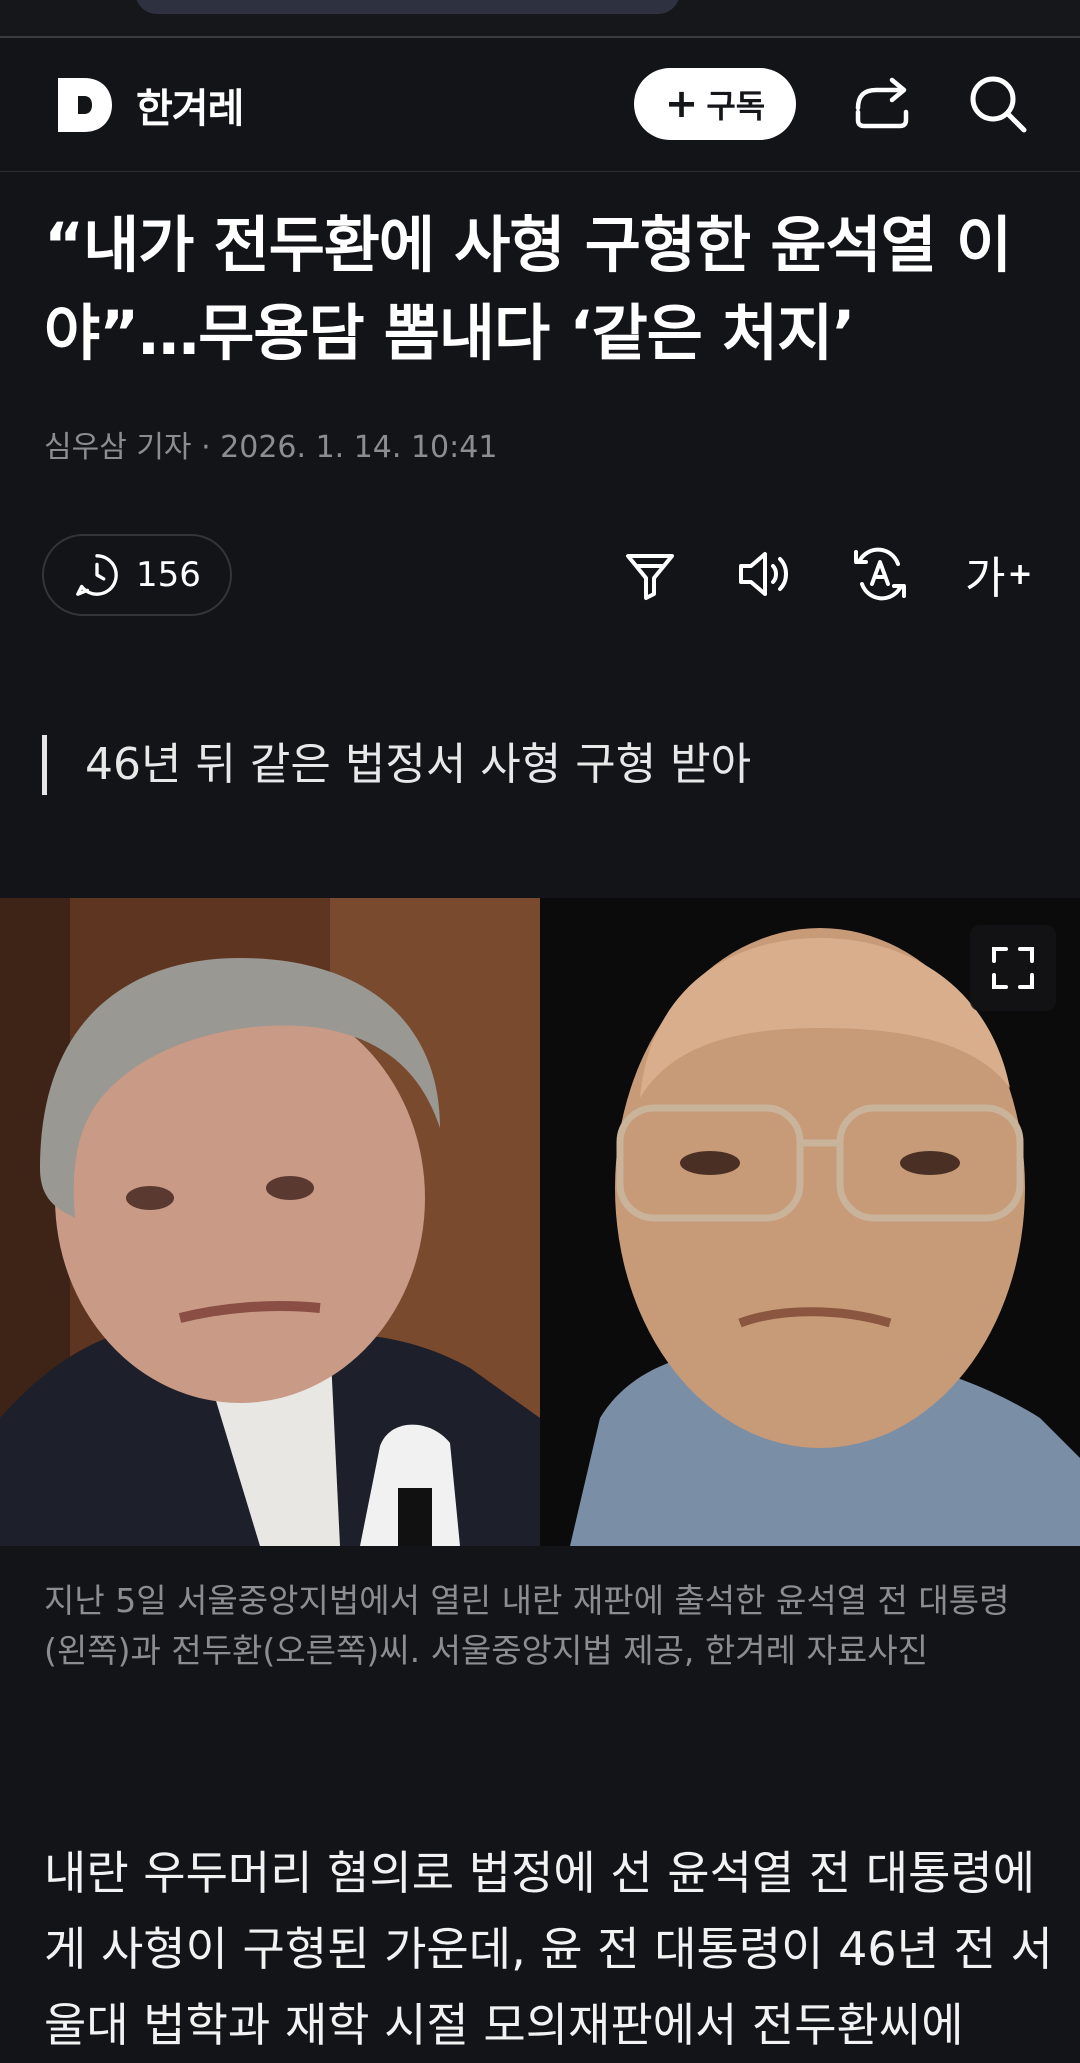  Describe the element at coordinates (998, 104) in the screenshot. I see `search-icon` at that location.